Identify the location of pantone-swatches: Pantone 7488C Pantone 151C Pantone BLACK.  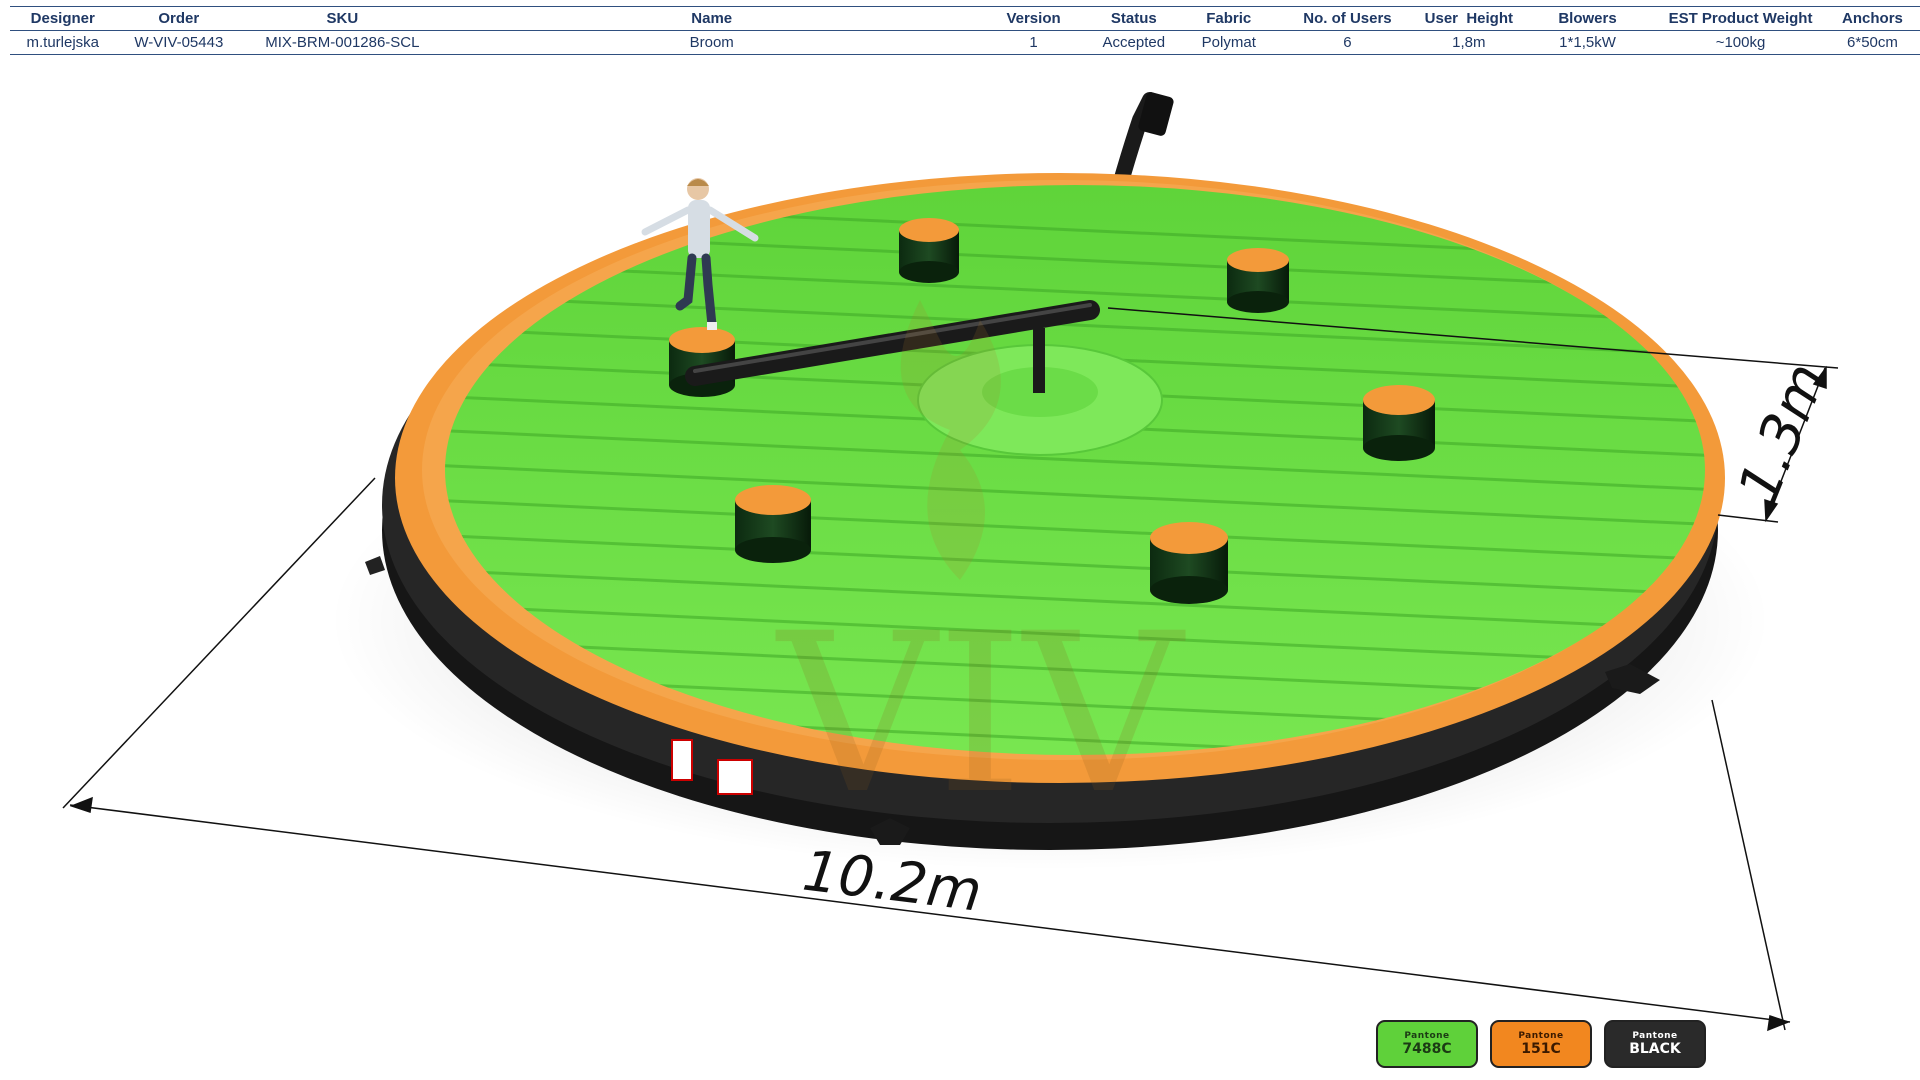
(1541, 1044).